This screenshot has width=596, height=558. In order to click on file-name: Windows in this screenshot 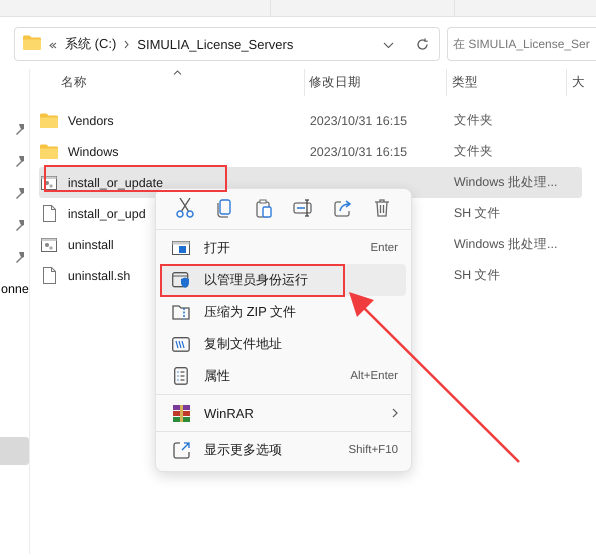, I will do `click(93, 151)`.